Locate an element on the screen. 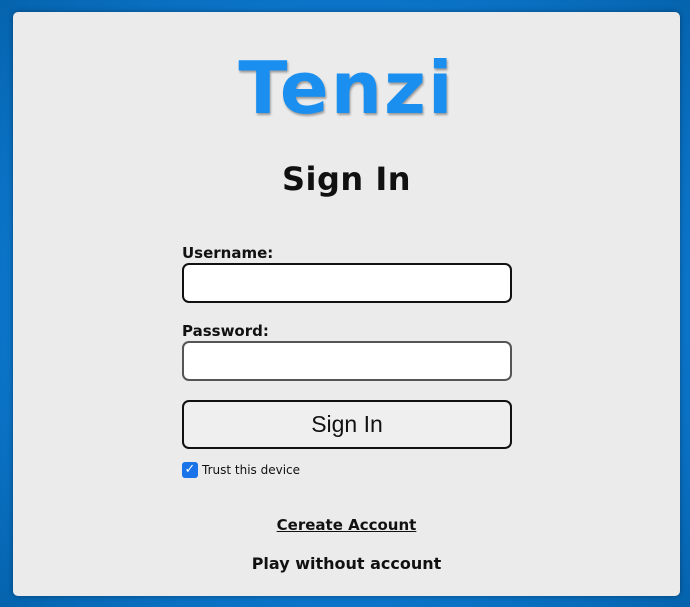  password-input is located at coordinates (347, 361).